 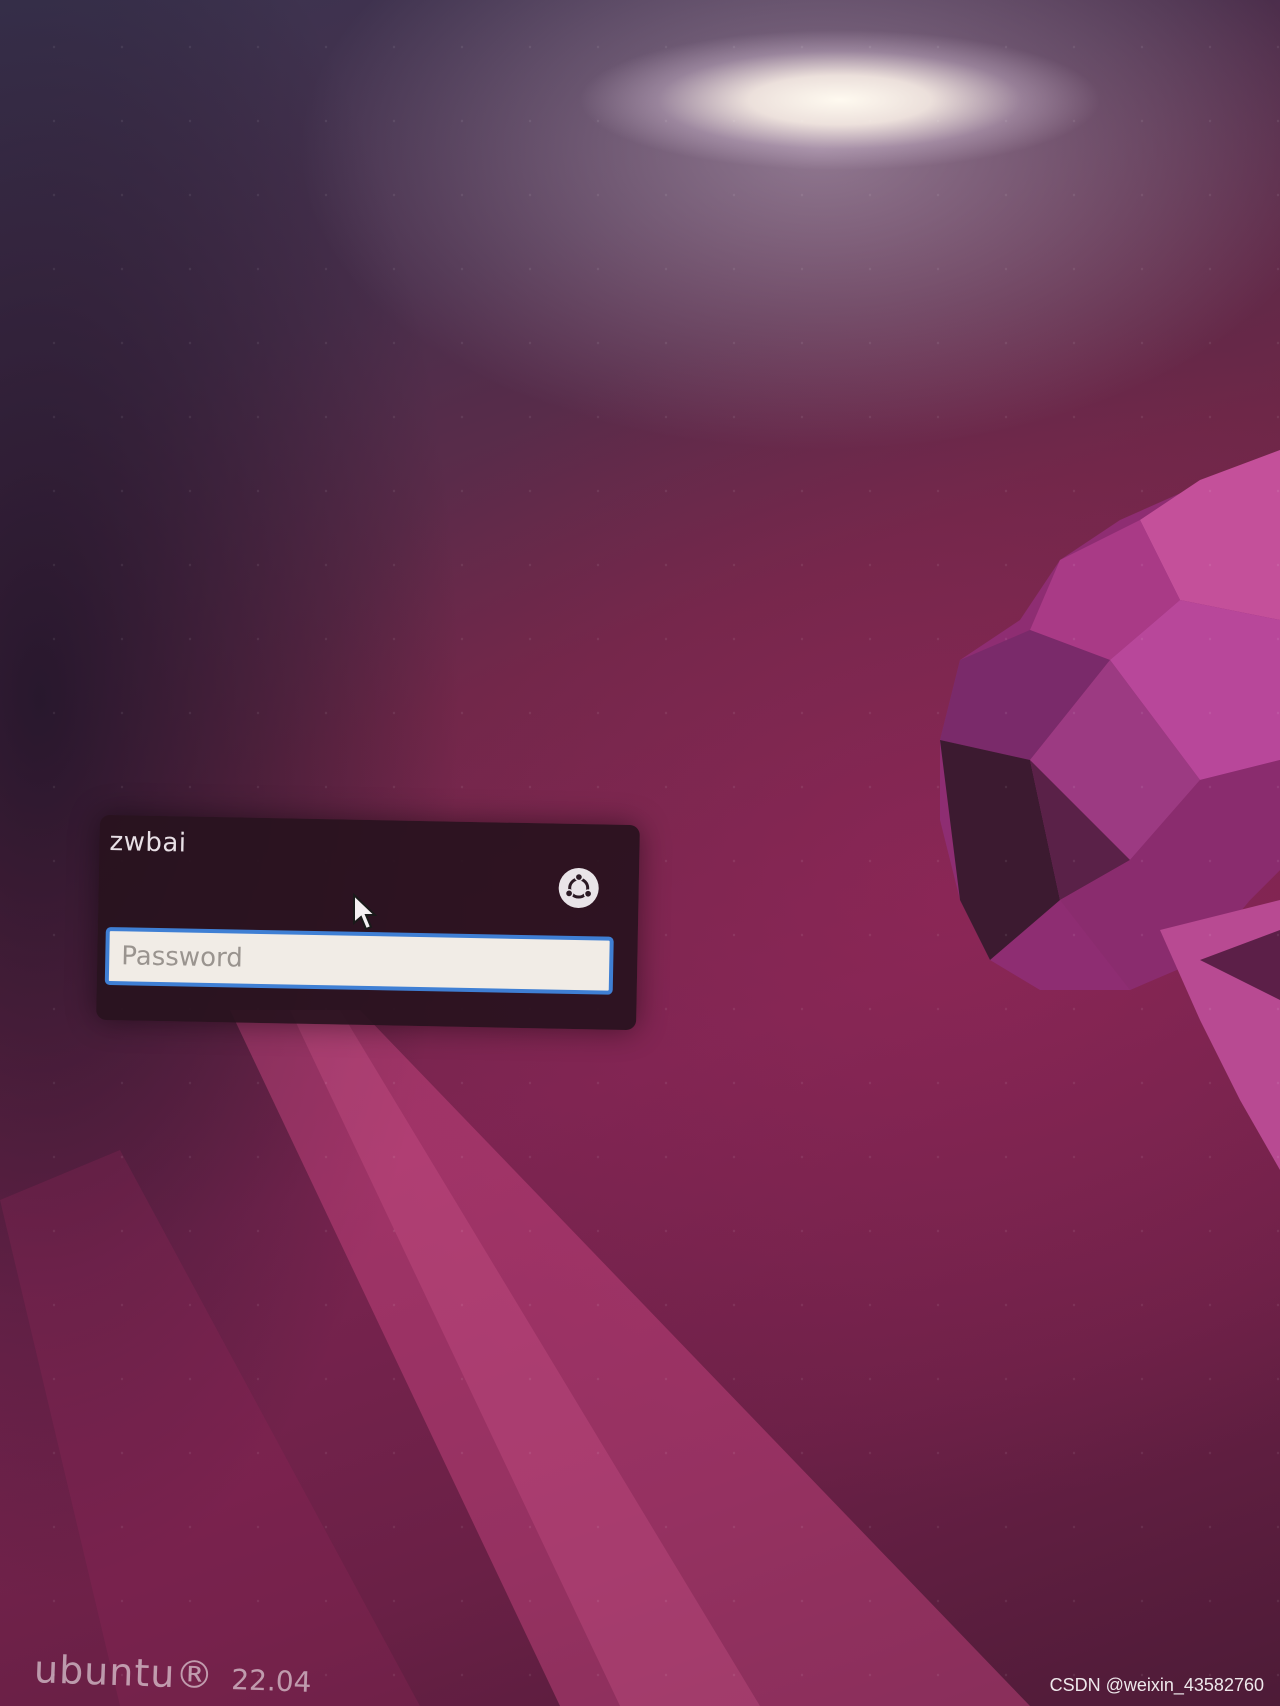 I want to click on session-selector-button, so click(x=579, y=888).